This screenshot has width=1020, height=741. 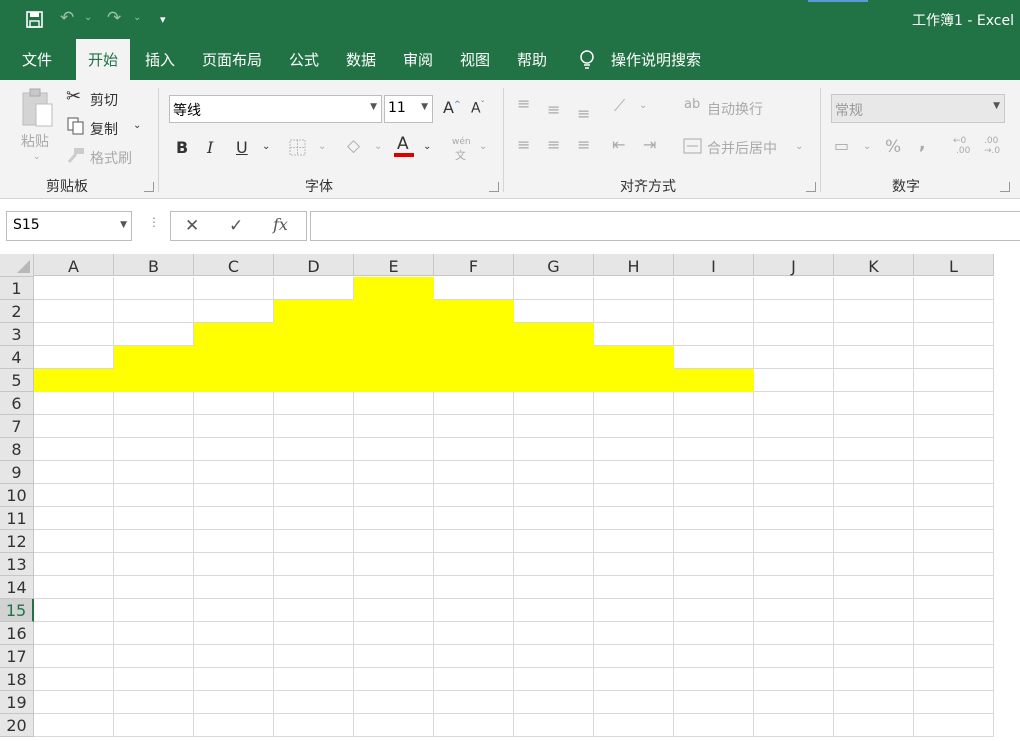 I want to click on row-header-2: 2, so click(x=17, y=311).